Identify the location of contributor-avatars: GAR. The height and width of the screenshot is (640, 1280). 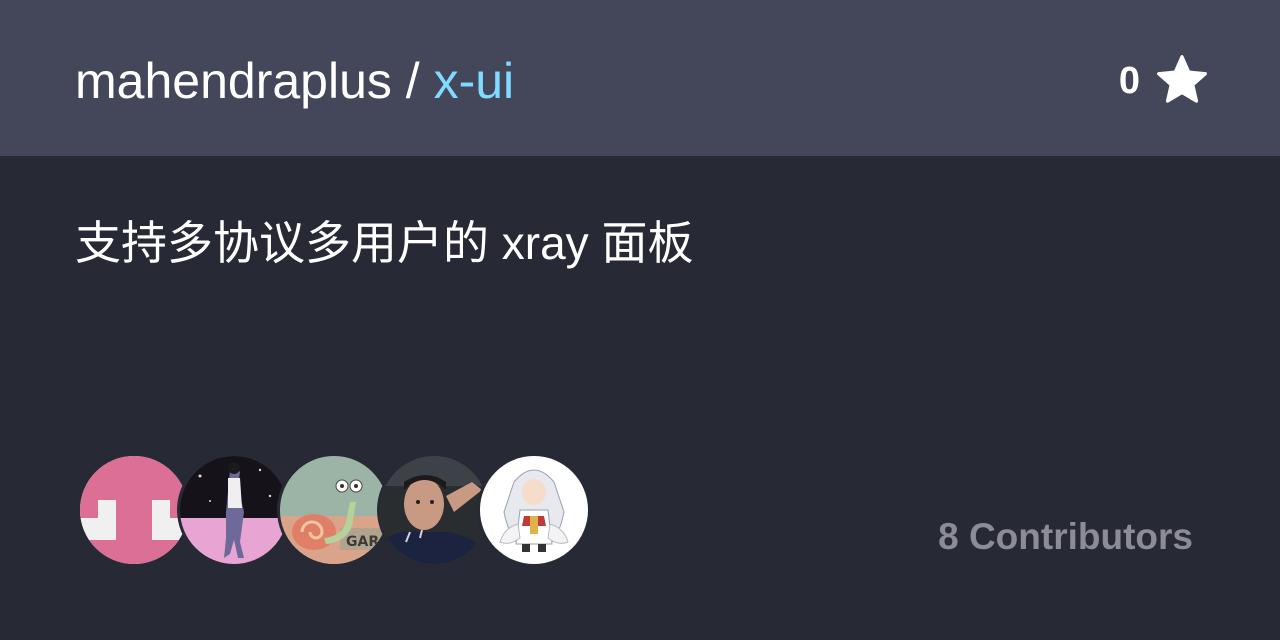
(334, 511).